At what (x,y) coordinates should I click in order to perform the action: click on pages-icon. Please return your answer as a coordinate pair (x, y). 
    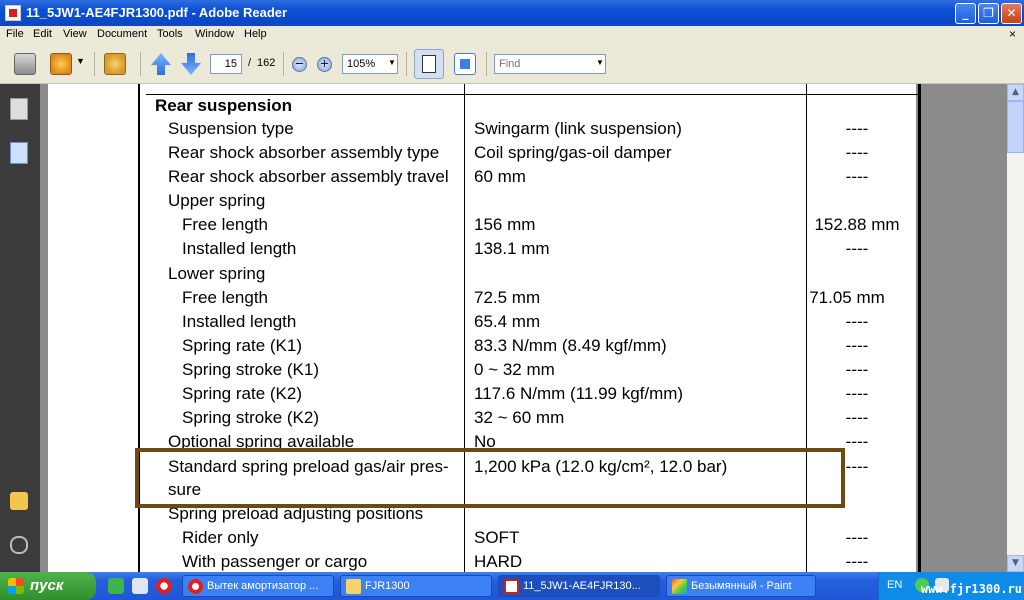
    Looking at the image, I should click on (19, 109).